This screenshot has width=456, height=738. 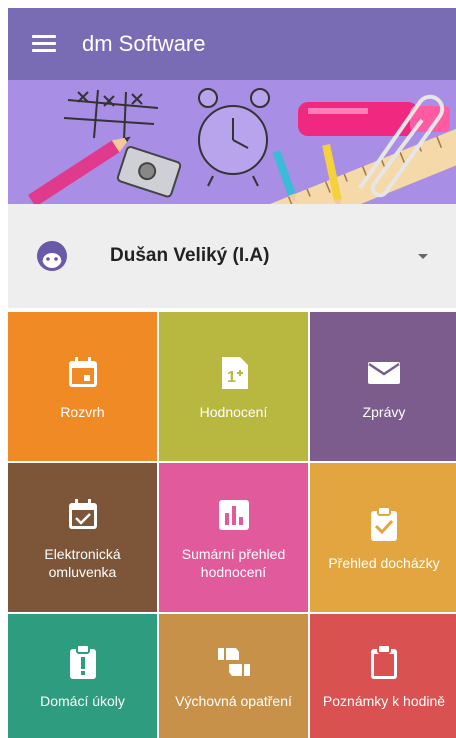 I want to click on tile-vychovna-opatreni: Výchovná opatření, so click(x=233, y=676).